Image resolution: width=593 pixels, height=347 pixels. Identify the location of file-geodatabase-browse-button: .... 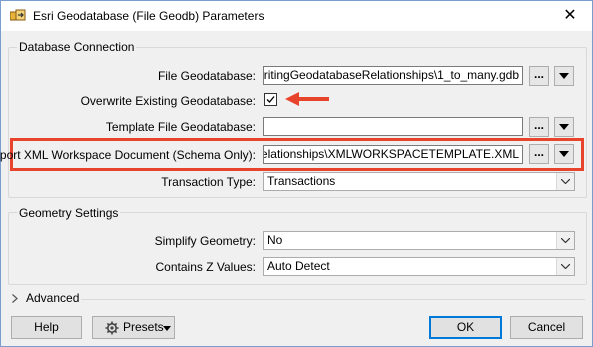
(539, 76).